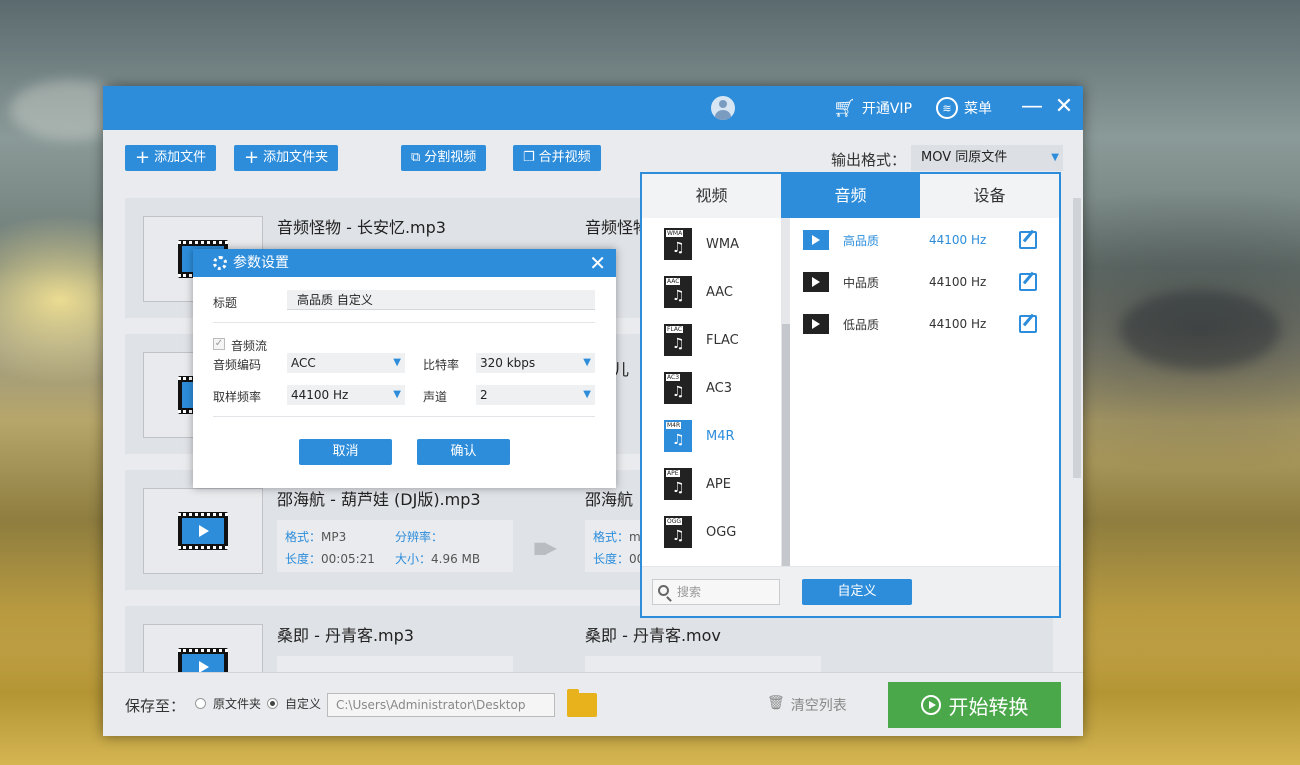  What do you see at coordinates (925, 393) in the screenshot?
I see `quality-list: 高品质 44100 Hz 中品质 44100 Hz 低品质 44100 Hz` at bounding box center [925, 393].